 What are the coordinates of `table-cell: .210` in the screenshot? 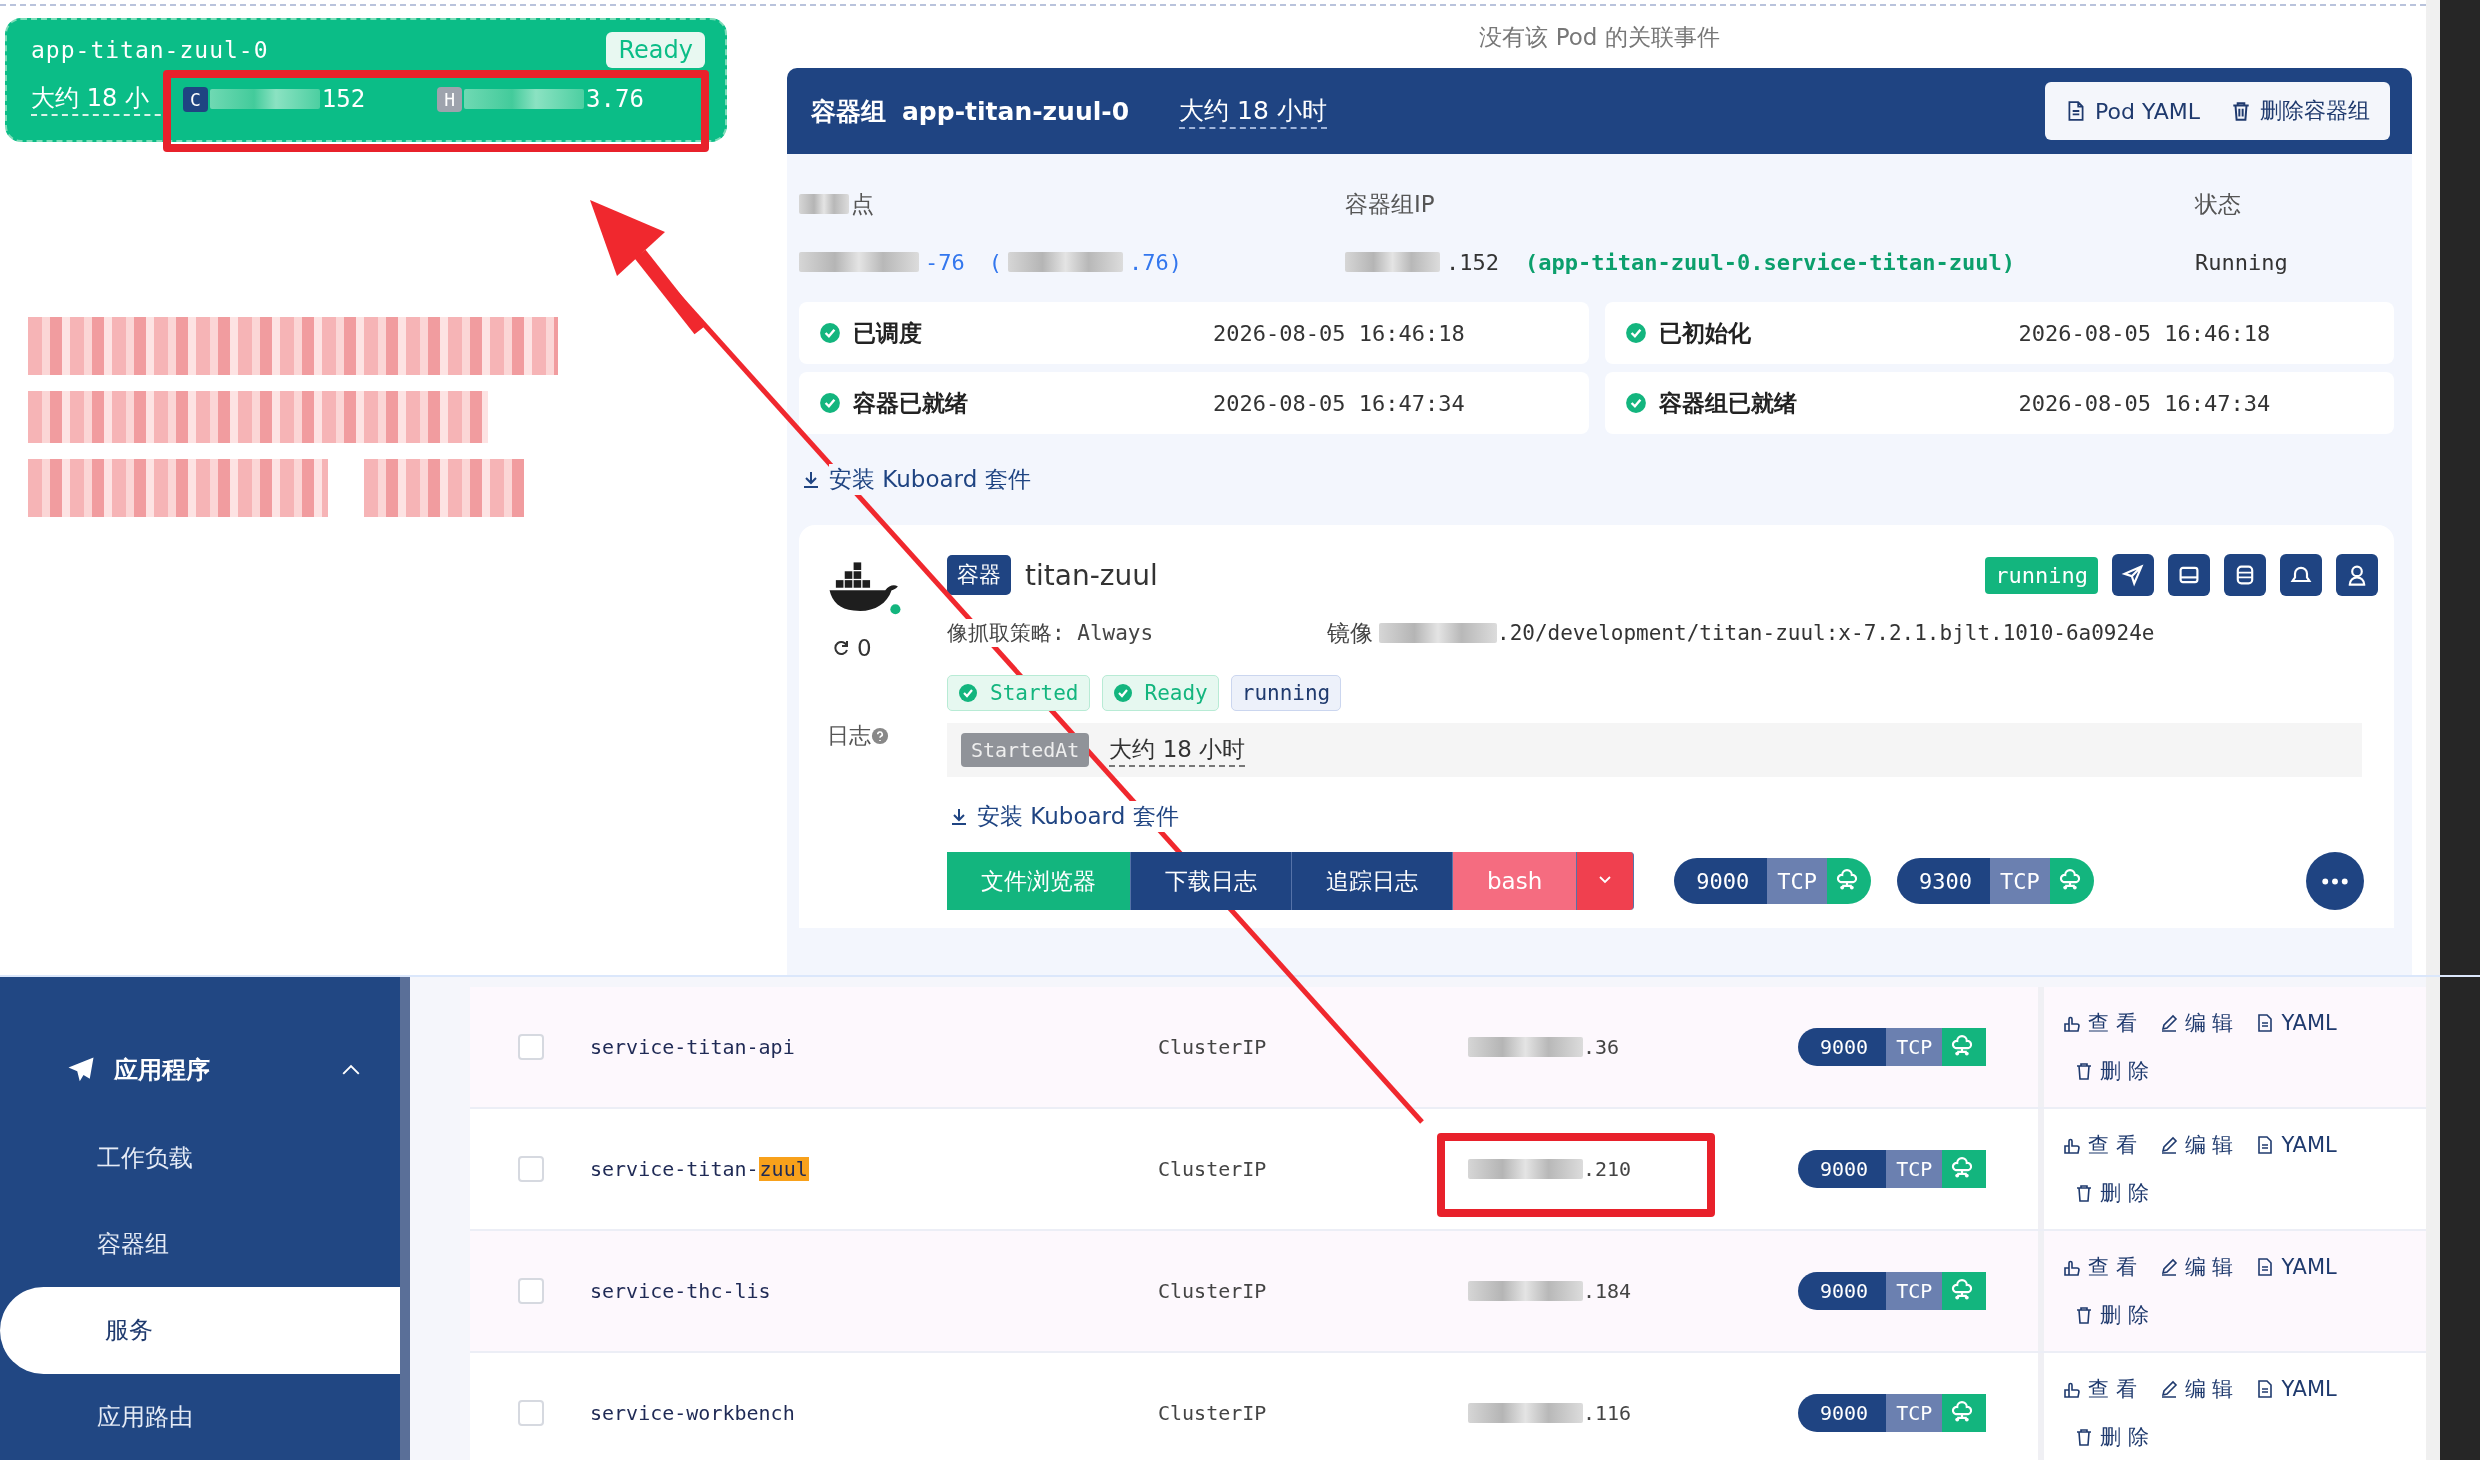 It's located at (1607, 1169).